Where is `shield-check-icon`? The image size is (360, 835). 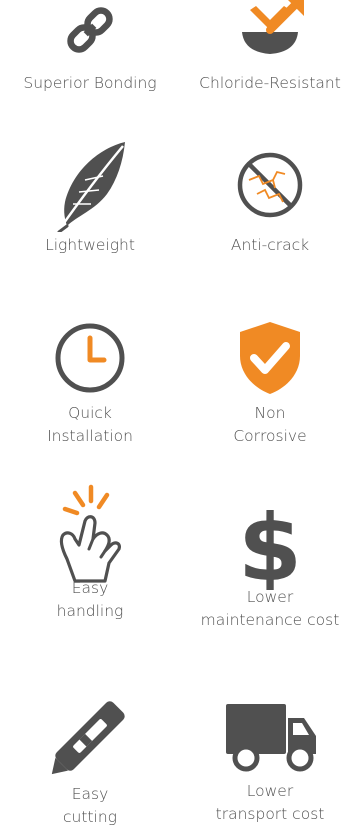
shield-check-icon is located at coordinates (270, 358).